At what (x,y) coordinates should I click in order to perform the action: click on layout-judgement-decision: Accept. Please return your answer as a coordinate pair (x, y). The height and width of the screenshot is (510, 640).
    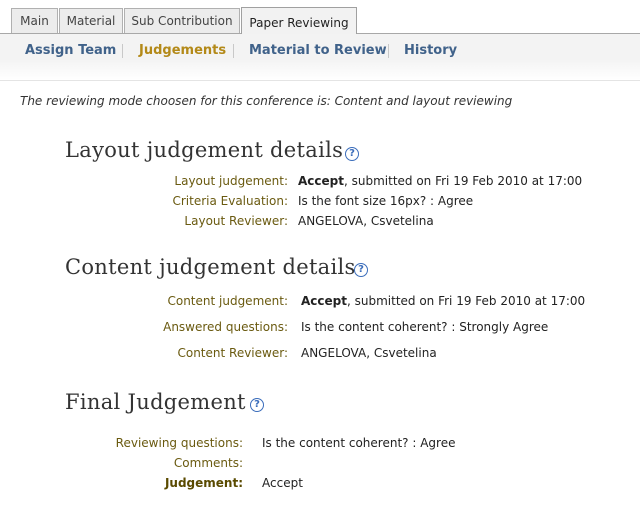
    Looking at the image, I should click on (321, 181).